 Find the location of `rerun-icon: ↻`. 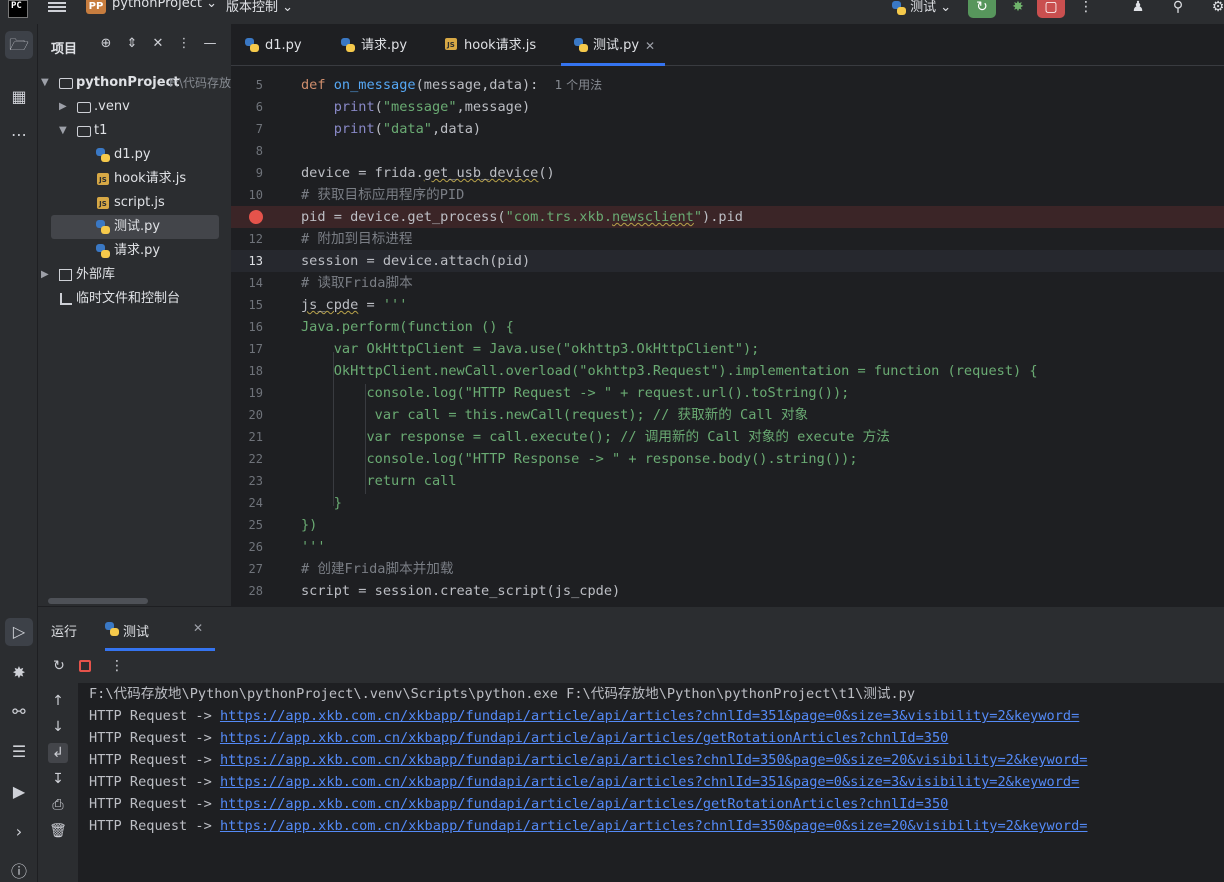

rerun-icon: ↻ is located at coordinates (59, 666).